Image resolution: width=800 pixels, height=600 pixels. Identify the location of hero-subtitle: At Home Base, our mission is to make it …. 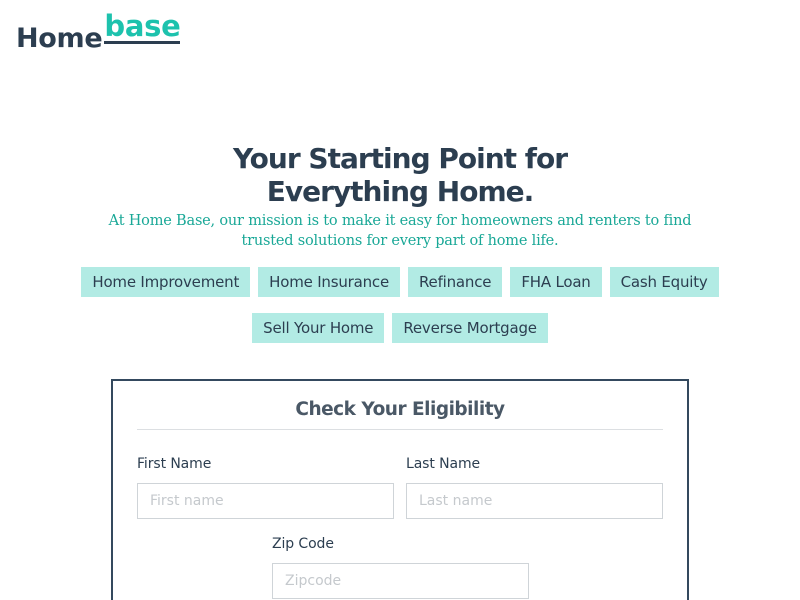
(400, 231).